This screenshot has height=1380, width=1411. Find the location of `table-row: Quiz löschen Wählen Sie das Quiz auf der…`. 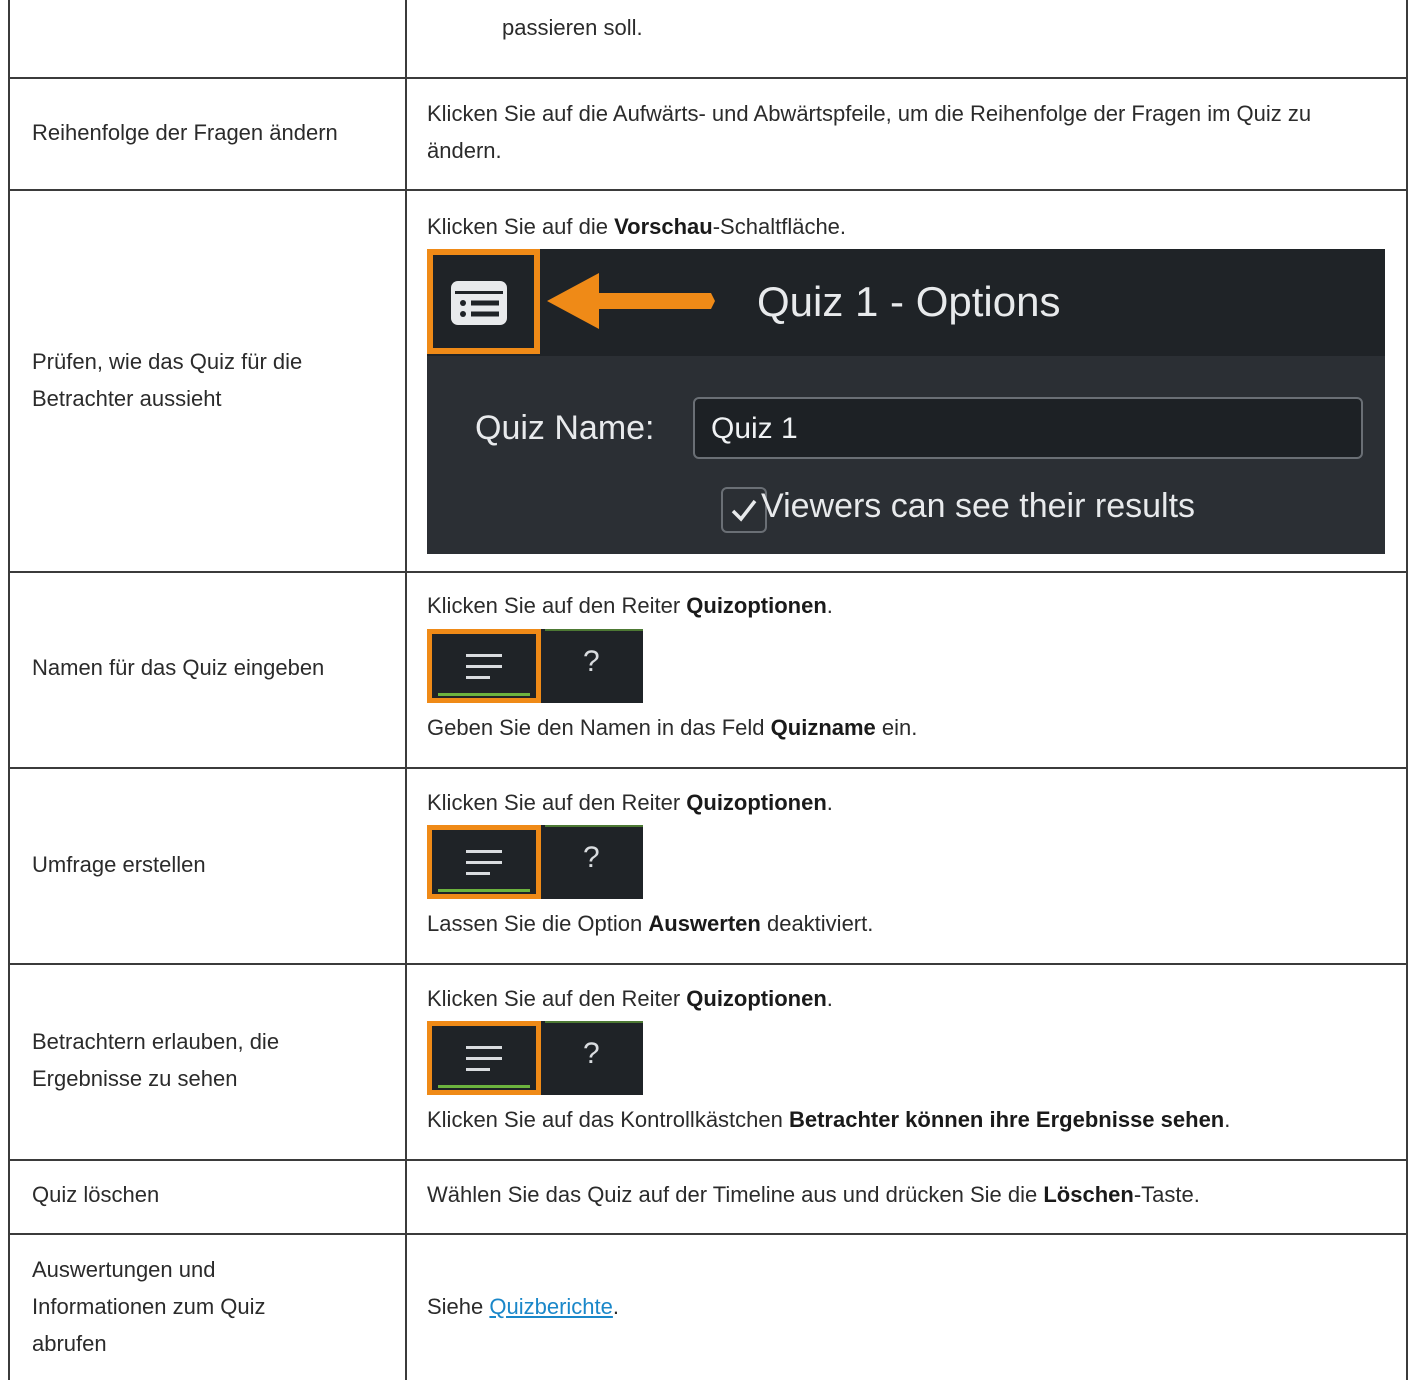

table-row: Quiz löschen Wählen Sie das Quiz auf der… is located at coordinates (708, 1197).